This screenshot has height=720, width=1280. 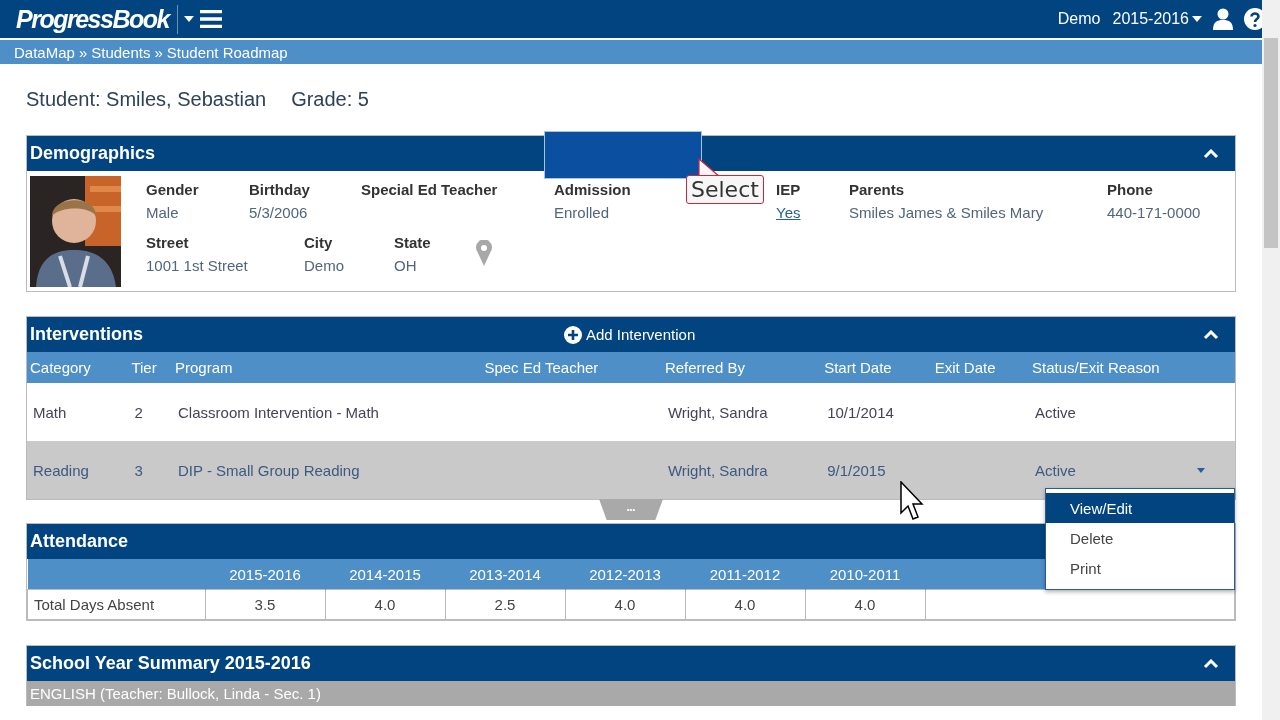 What do you see at coordinates (592, 189) in the screenshot?
I see `field-label: Admission` at bounding box center [592, 189].